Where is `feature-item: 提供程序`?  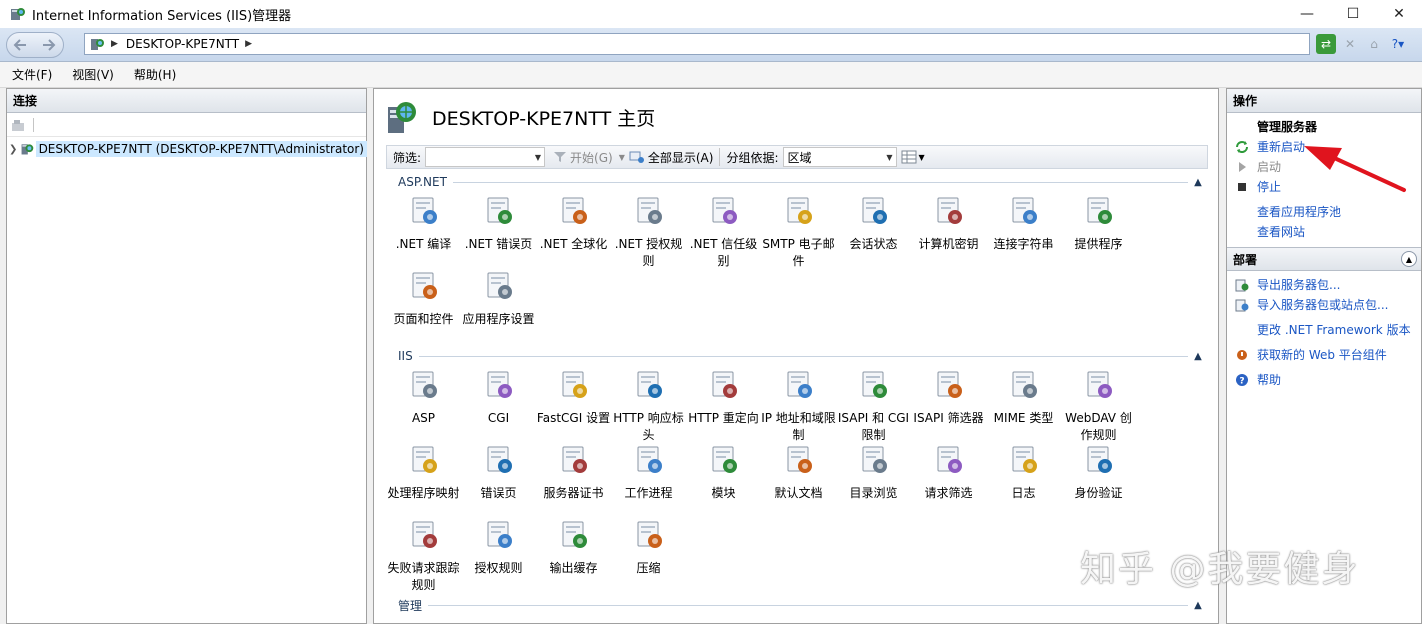
feature-item: 提供程序 is located at coordinates (1098, 224).